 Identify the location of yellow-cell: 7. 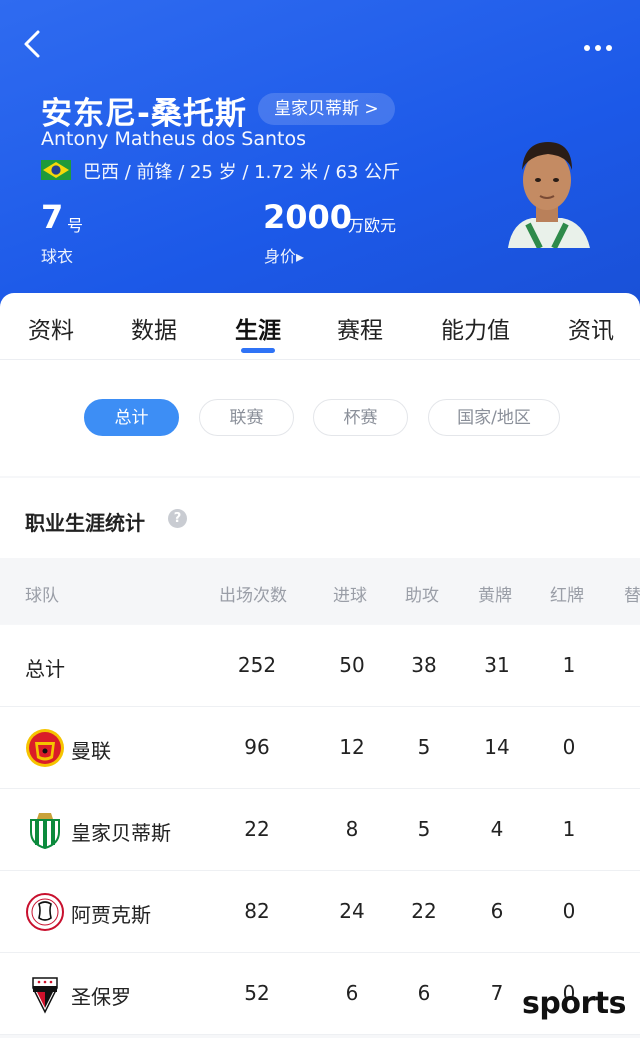
(497, 993).